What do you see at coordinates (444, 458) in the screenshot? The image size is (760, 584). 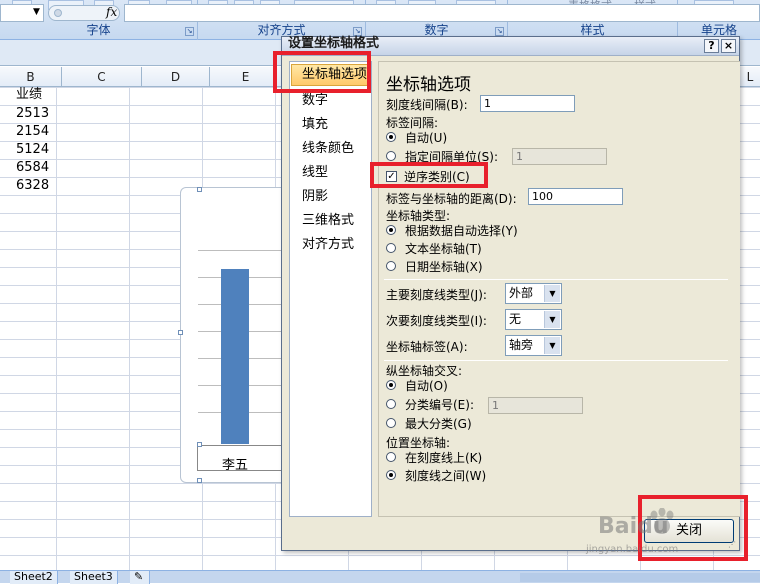 I see `position-on-tick-label: 在刻度线上(K)` at bounding box center [444, 458].